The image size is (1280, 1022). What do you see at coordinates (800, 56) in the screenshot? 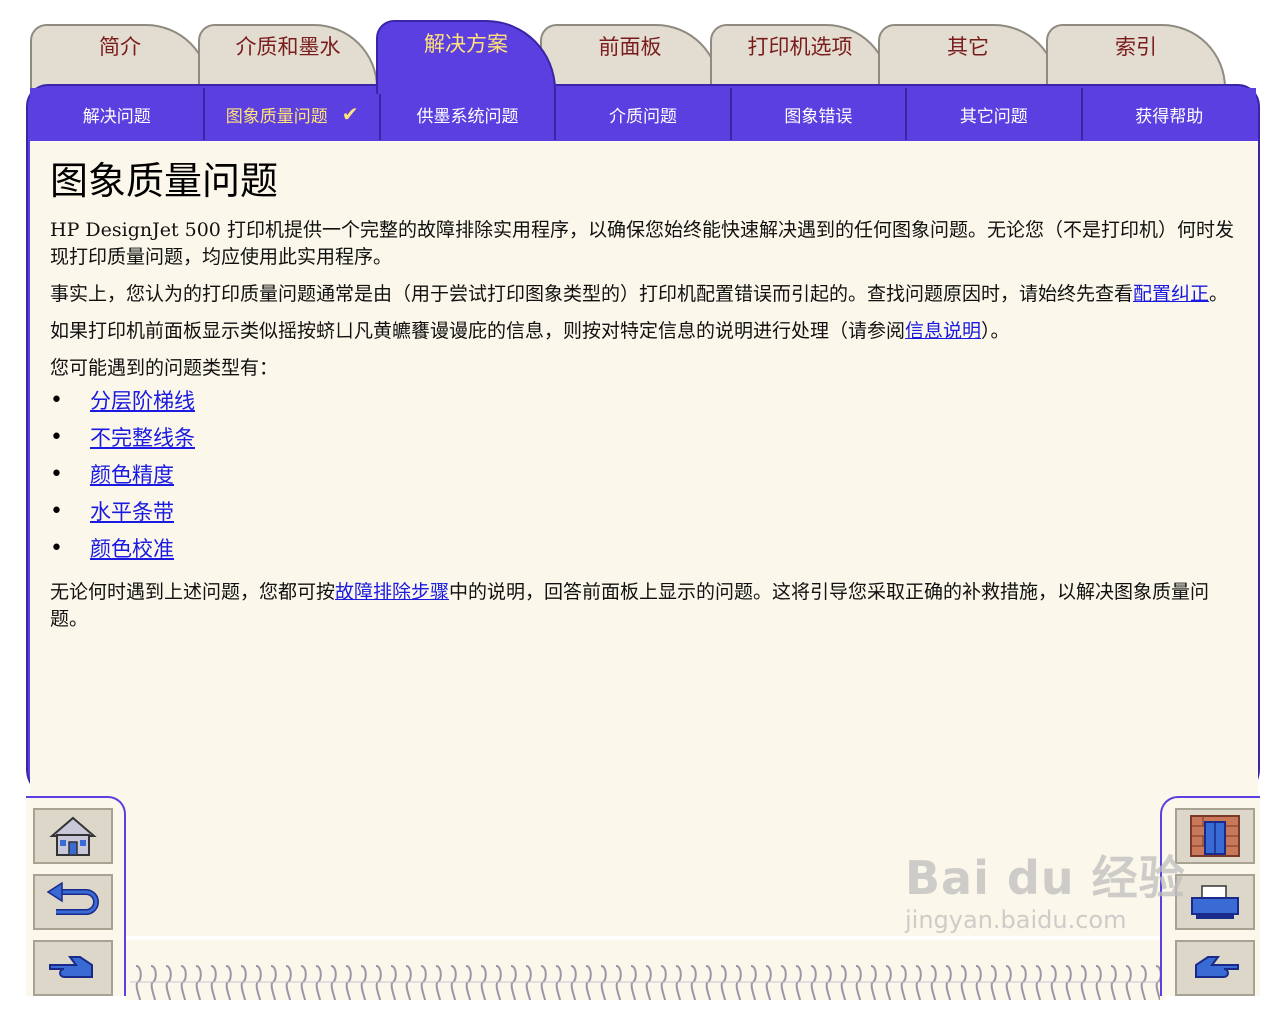
I see `tab-printer-options: 打印机选项` at bounding box center [800, 56].